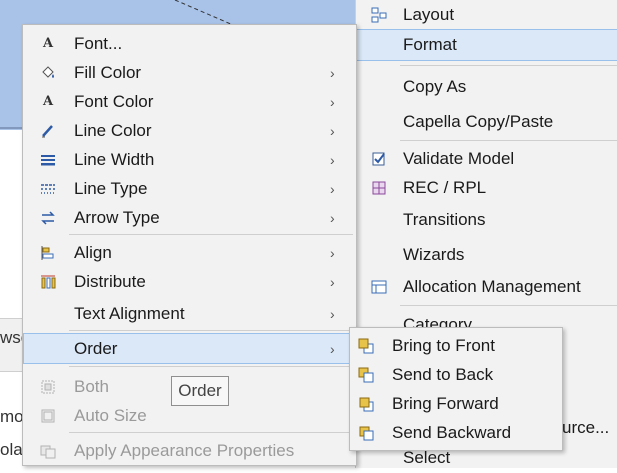 The width and height of the screenshot is (617, 473). What do you see at coordinates (48, 416) in the screenshot?
I see `auto-size-icon` at bounding box center [48, 416].